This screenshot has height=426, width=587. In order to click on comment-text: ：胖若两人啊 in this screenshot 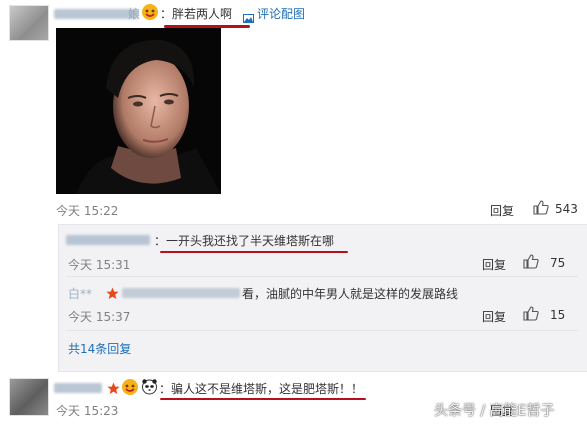, I will do `click(196, 14)`.